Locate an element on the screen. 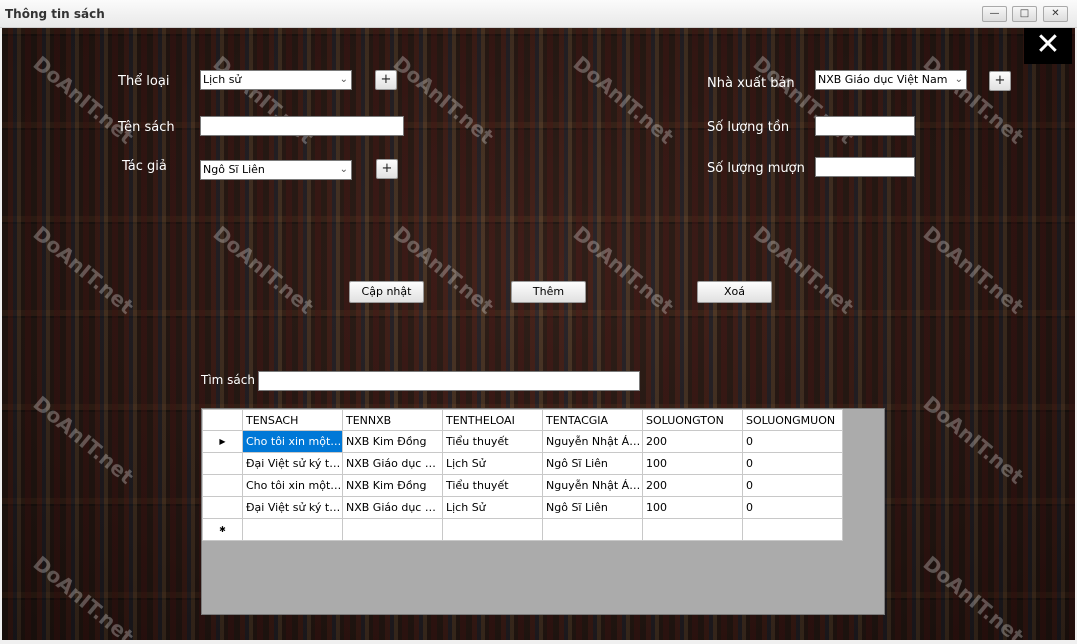  nxb-value: NXB Giáo dục Việt Nam is located at coordinates (883, 79).